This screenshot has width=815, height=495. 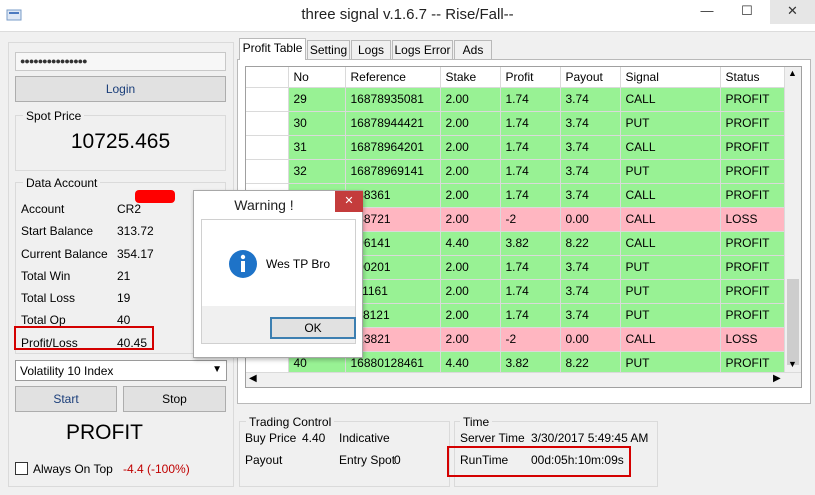 What do you see at coordinates (523, 379) in the screenshot?
I see `horizontal-scrollbar: ◀ ▶` at bounding box center [523, 379].